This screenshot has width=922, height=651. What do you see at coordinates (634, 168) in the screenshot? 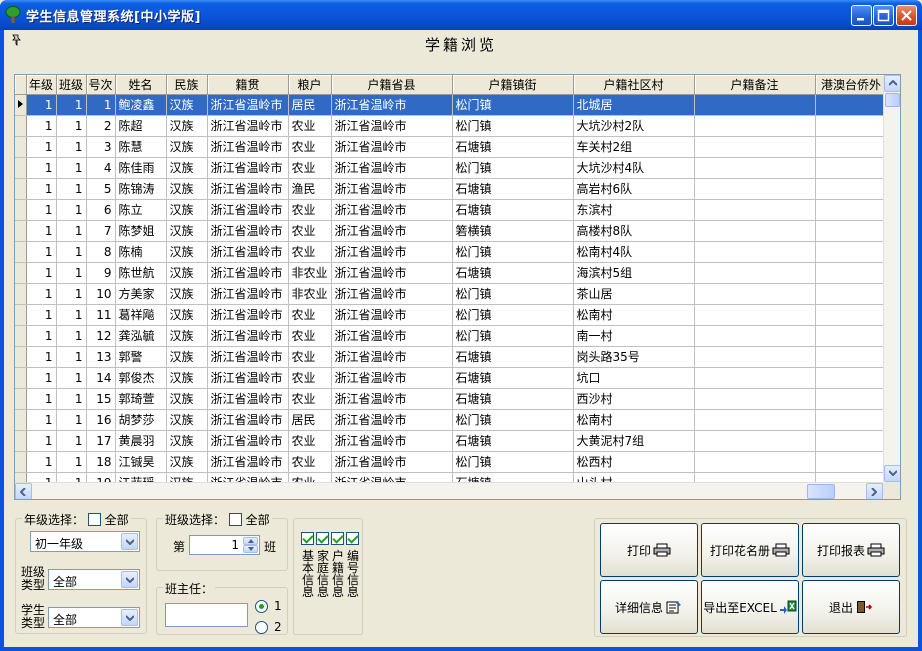
I see `table-cell: 大坑沙村4队` at bounding box center [634, 168].